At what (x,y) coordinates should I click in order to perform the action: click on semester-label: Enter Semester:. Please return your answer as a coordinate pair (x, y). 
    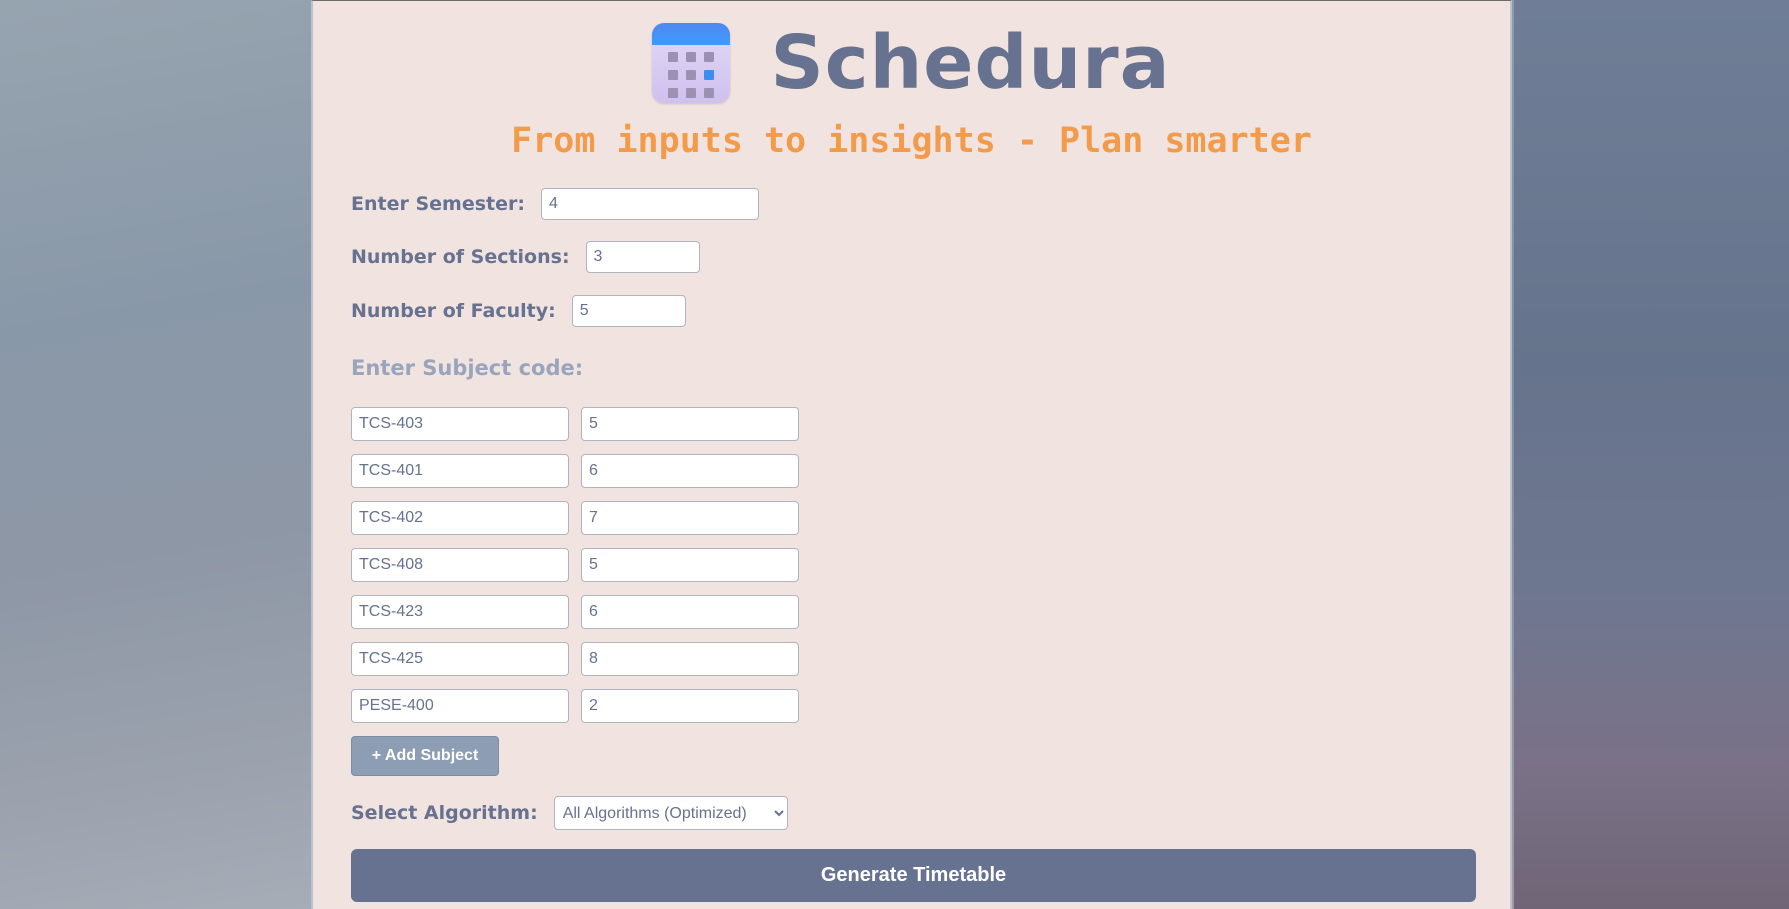
    Looking at the image, I should click on (438, 204).